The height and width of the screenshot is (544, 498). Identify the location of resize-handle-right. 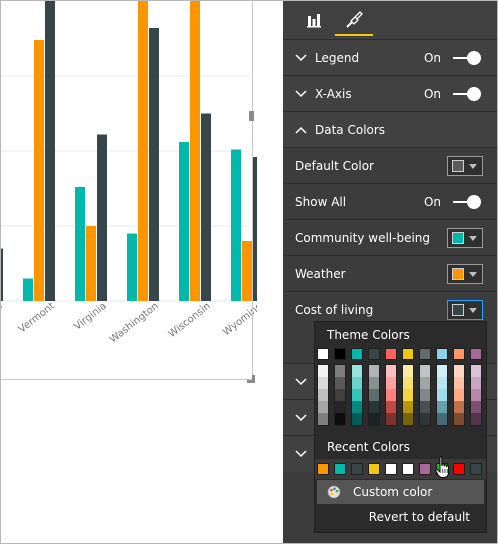
(251, 116).